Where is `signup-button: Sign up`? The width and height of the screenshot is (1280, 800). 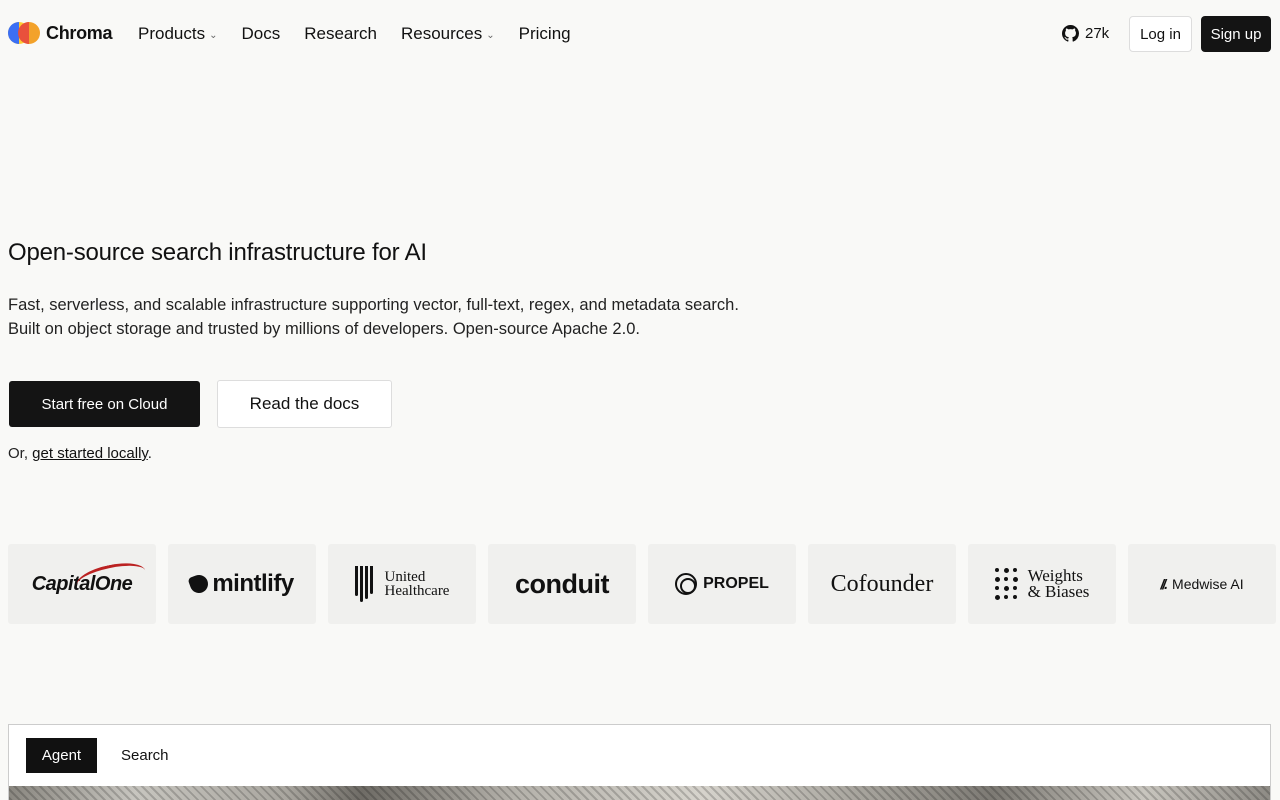
signup-button: Sign up is located at coordinates (1236, 34).